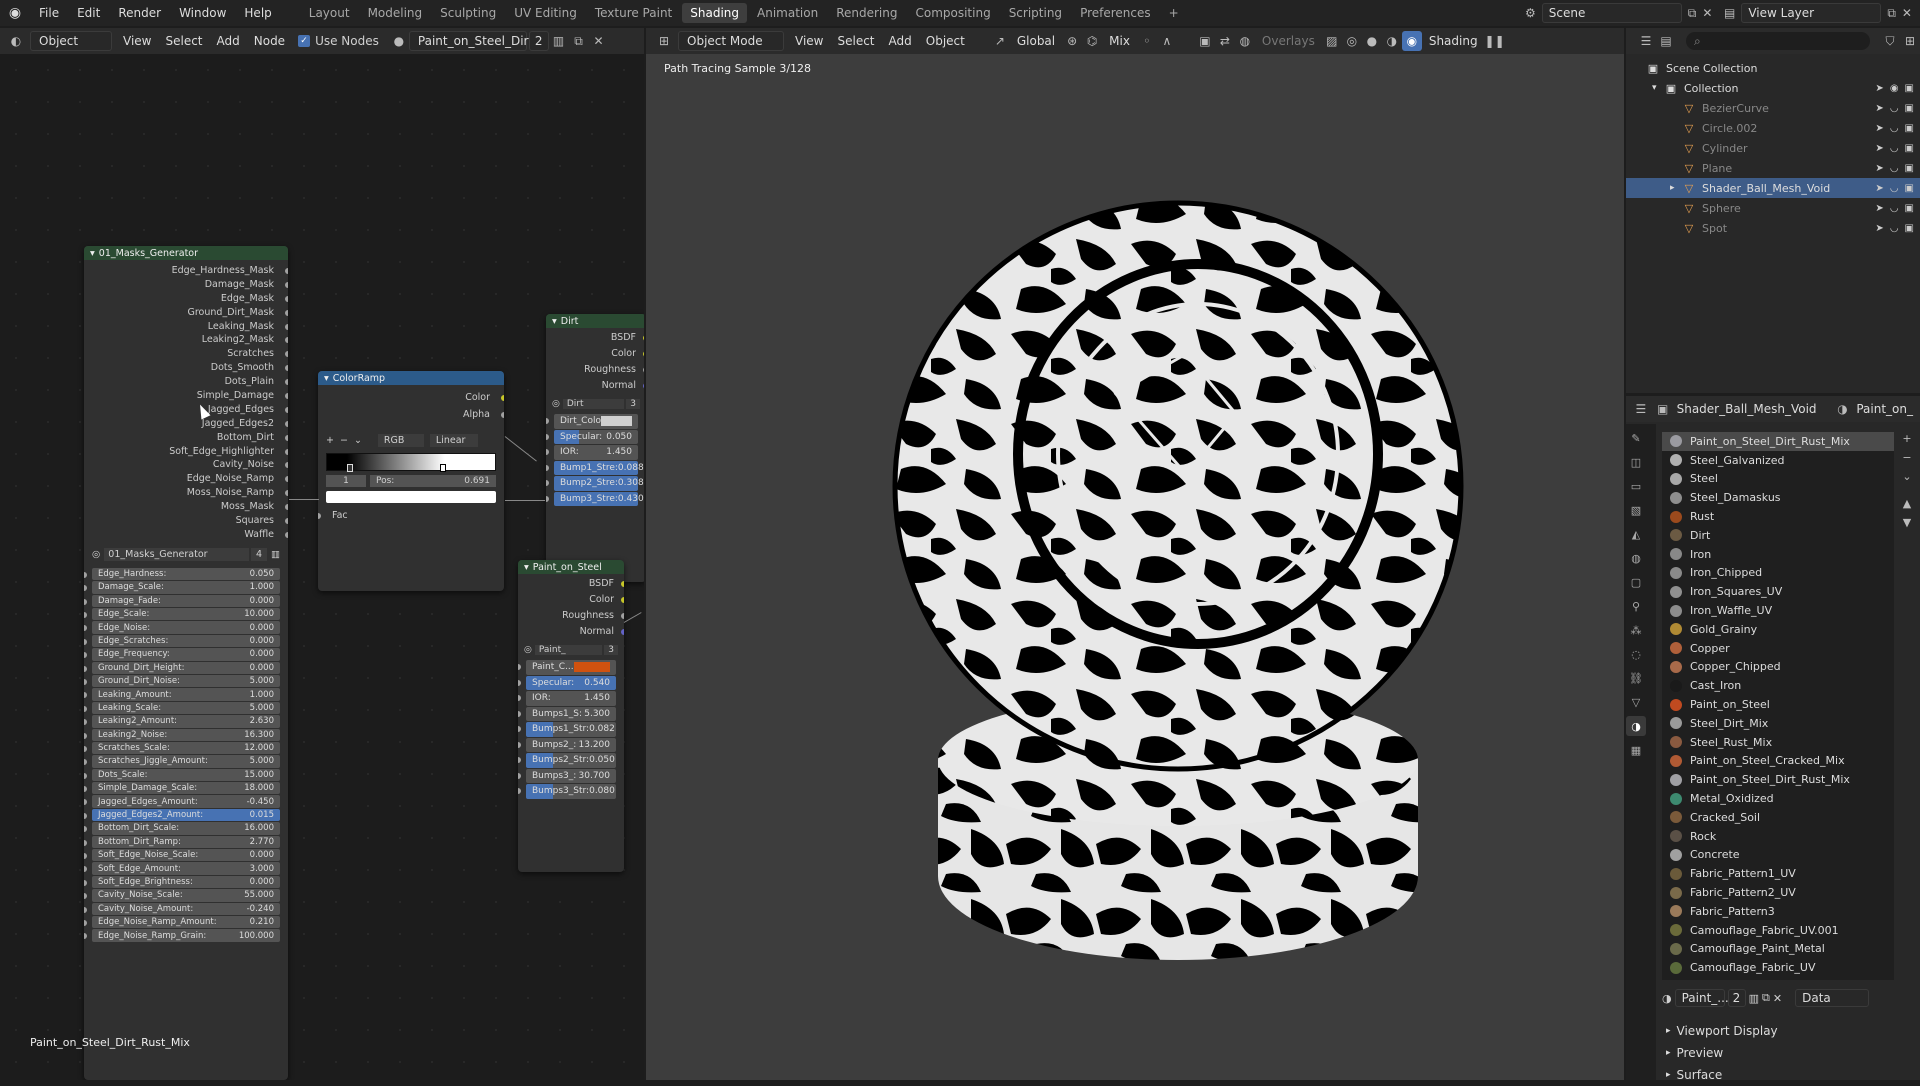 This screenshot has width=1920, height=1086. What do you see at coordinates (1754, 998) in the screenshot?
I see `slot-fake-user-icon: ▥` at bounding box center [1754, 998].